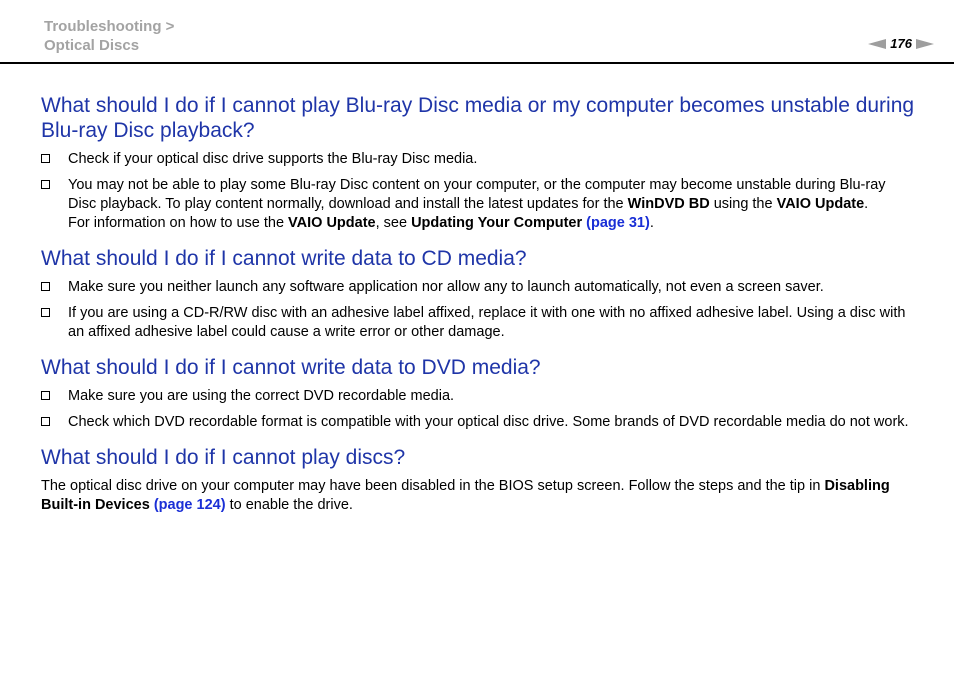 This screenshot has width=954, height=674. Describe the element at coordinates (925, 44) in the screenshot. I see `next-page-arrow-icon` at that location.